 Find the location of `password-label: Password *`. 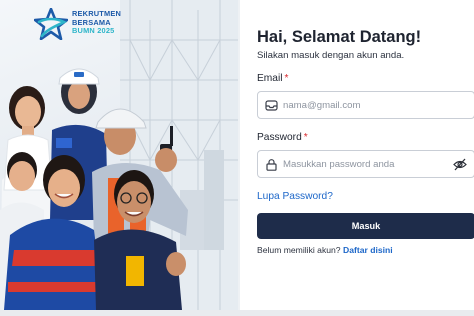

password-label: Password * is located at coordinates (282, 137).